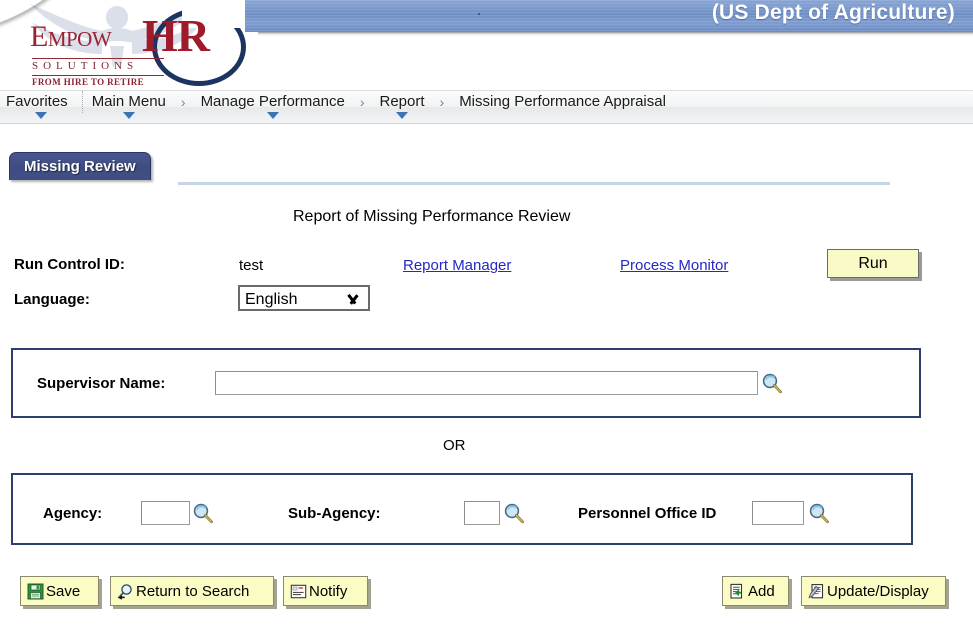  Describe the element at coordinates (486, 169) in the screenshot. I see `tab-strip: Missing Review` at that location.